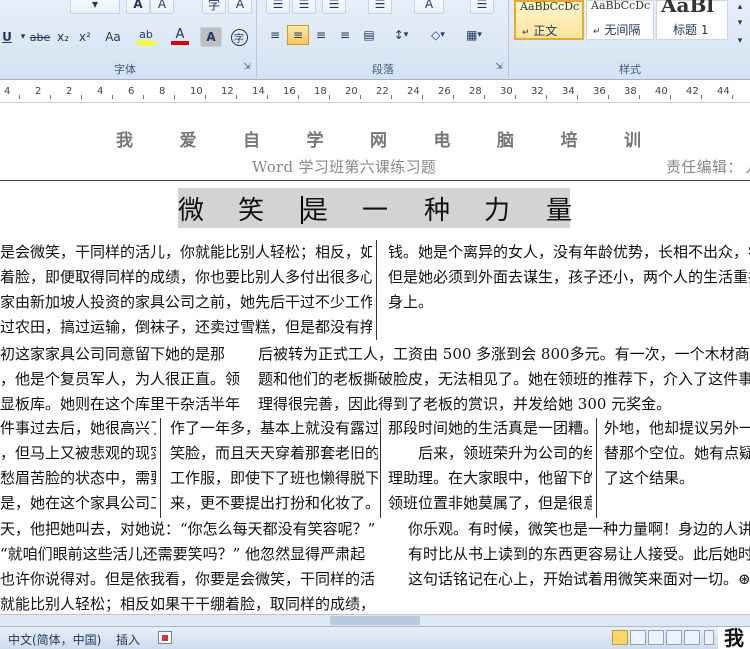 This screenshot has height=649, width=750. I want to click on text-line: 家由新加坡人投资的家具公司之前，她先后干过不少工作一, so click(186, 302).